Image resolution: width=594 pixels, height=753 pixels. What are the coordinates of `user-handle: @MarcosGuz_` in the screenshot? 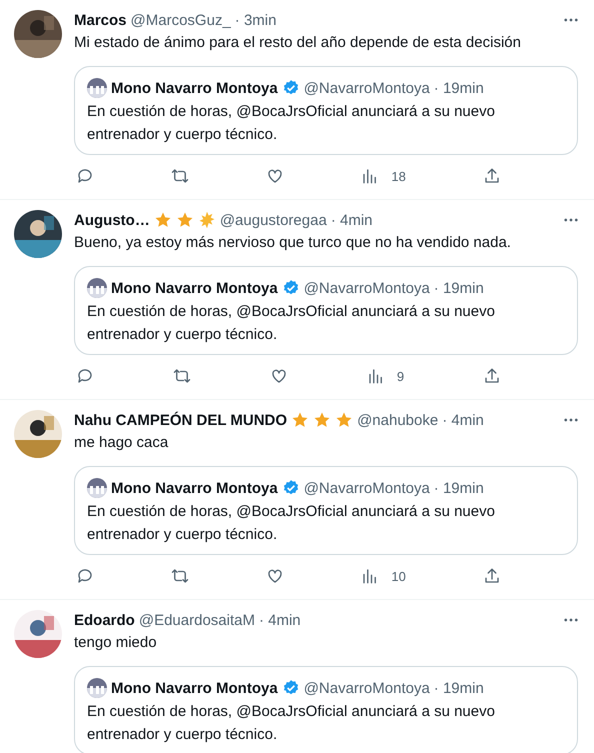 It's located at (180, 20).